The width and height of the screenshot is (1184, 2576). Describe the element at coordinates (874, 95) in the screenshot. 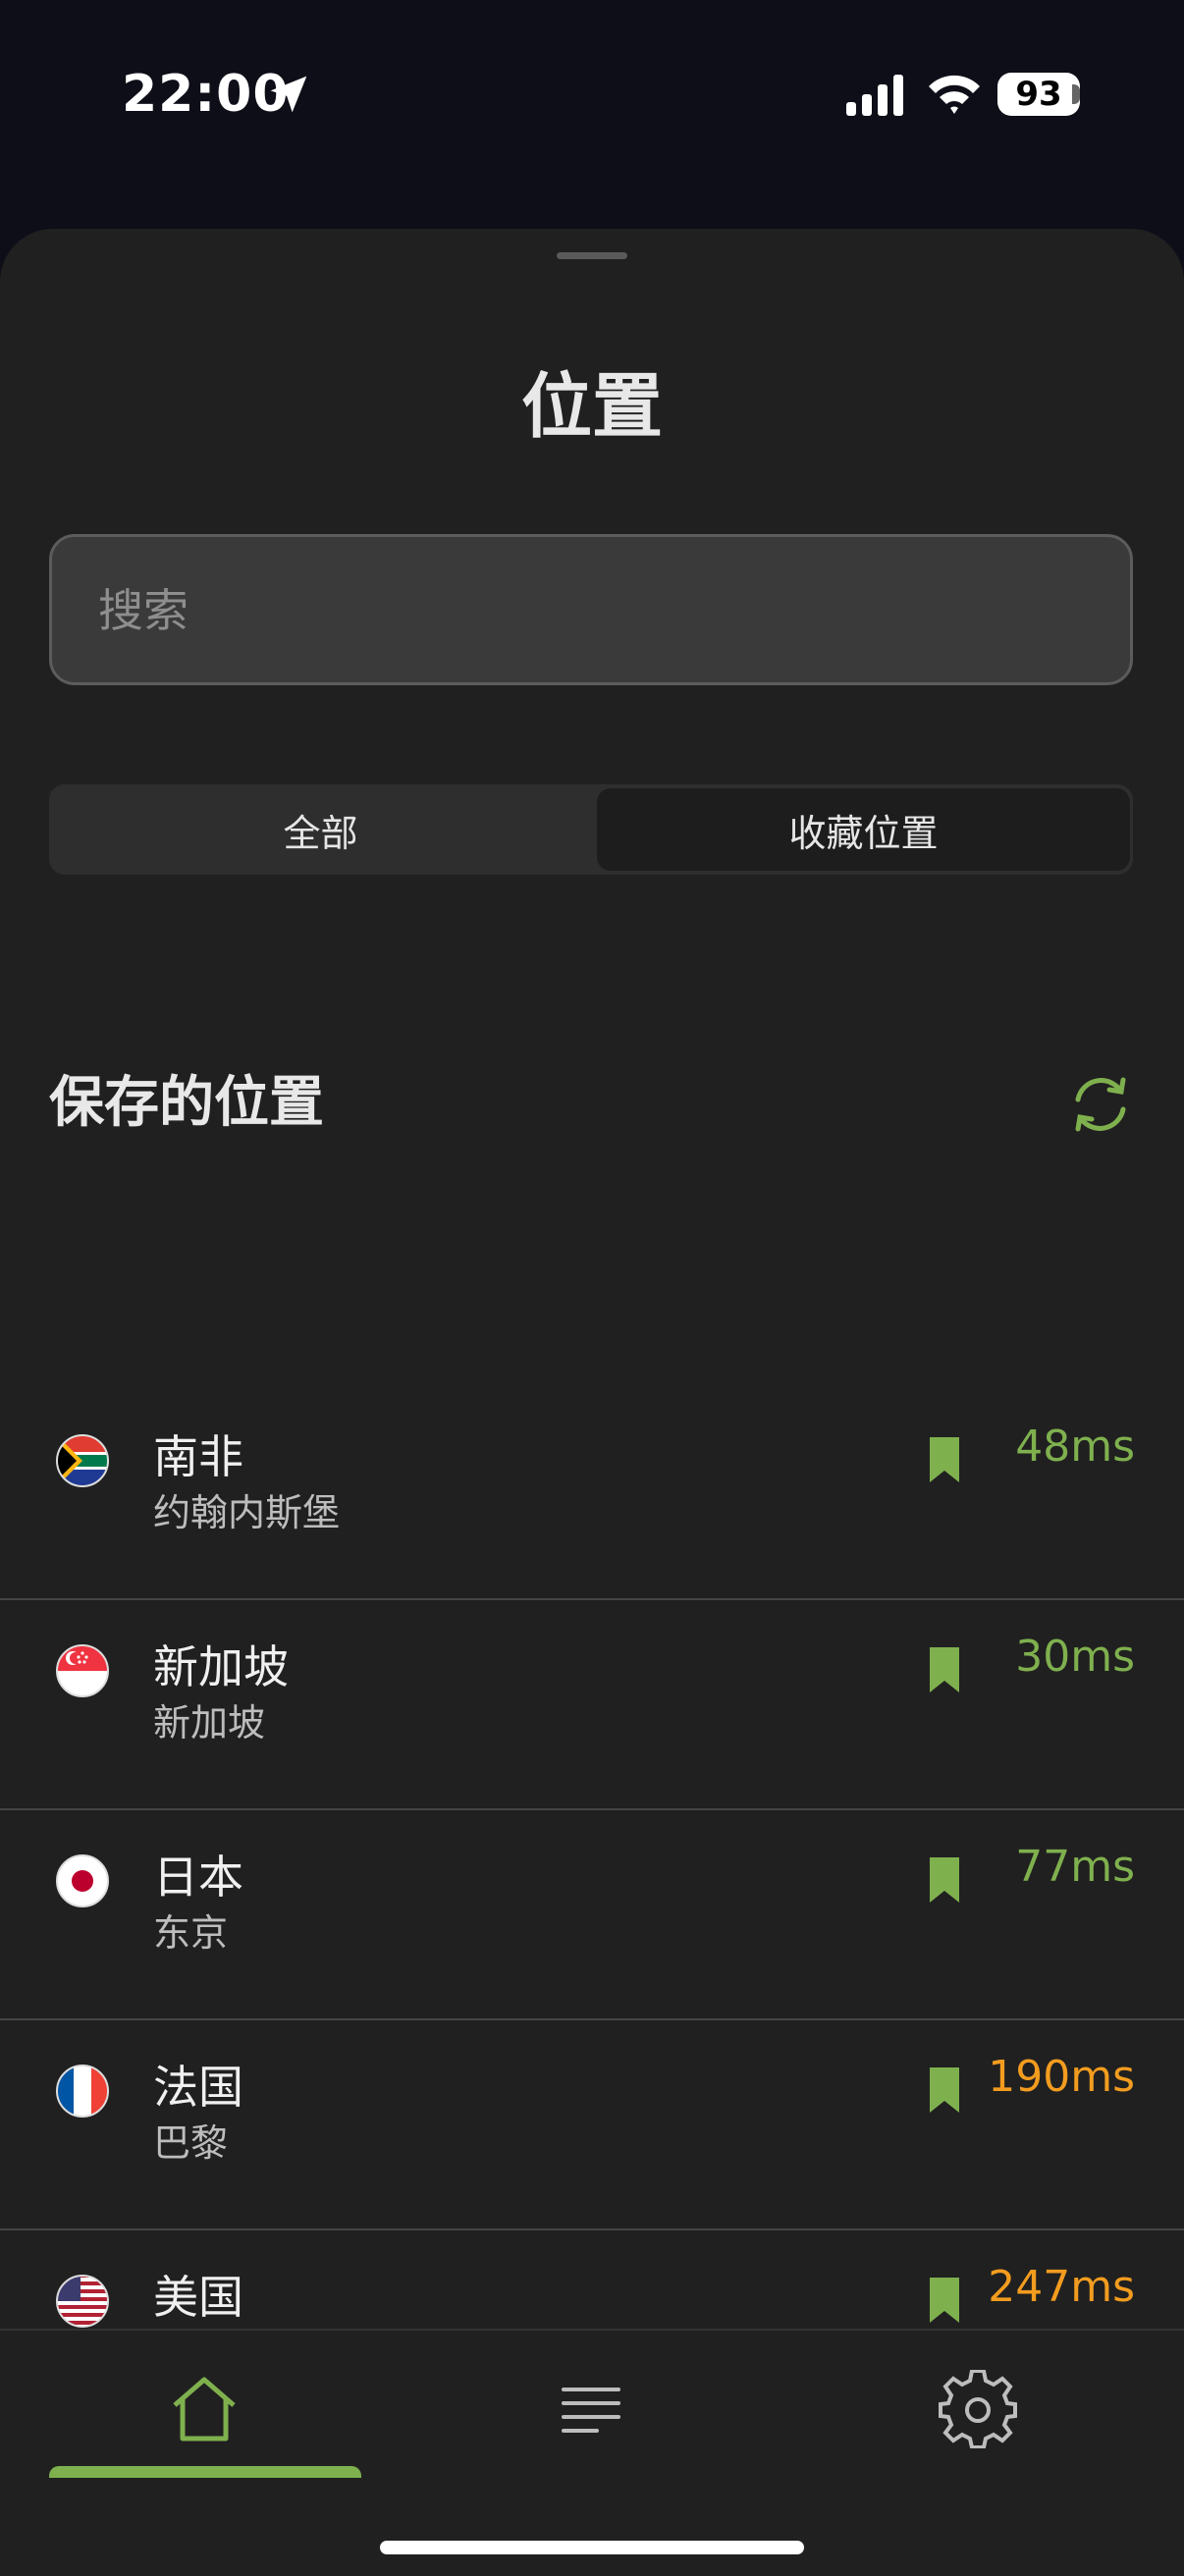

I see `cellular-signal-icon` at that location.